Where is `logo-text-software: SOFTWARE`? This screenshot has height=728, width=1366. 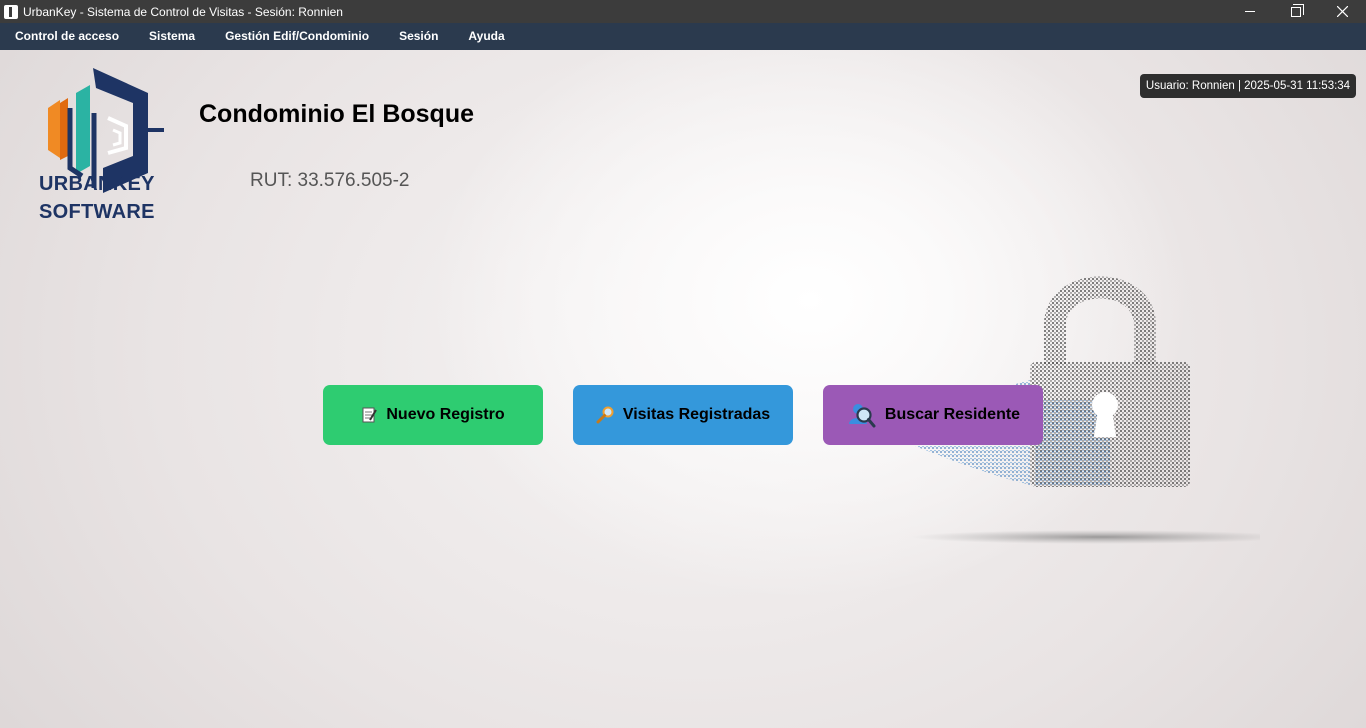 logo-text-software: SOFTWARE is located at coordinates (97, 212).